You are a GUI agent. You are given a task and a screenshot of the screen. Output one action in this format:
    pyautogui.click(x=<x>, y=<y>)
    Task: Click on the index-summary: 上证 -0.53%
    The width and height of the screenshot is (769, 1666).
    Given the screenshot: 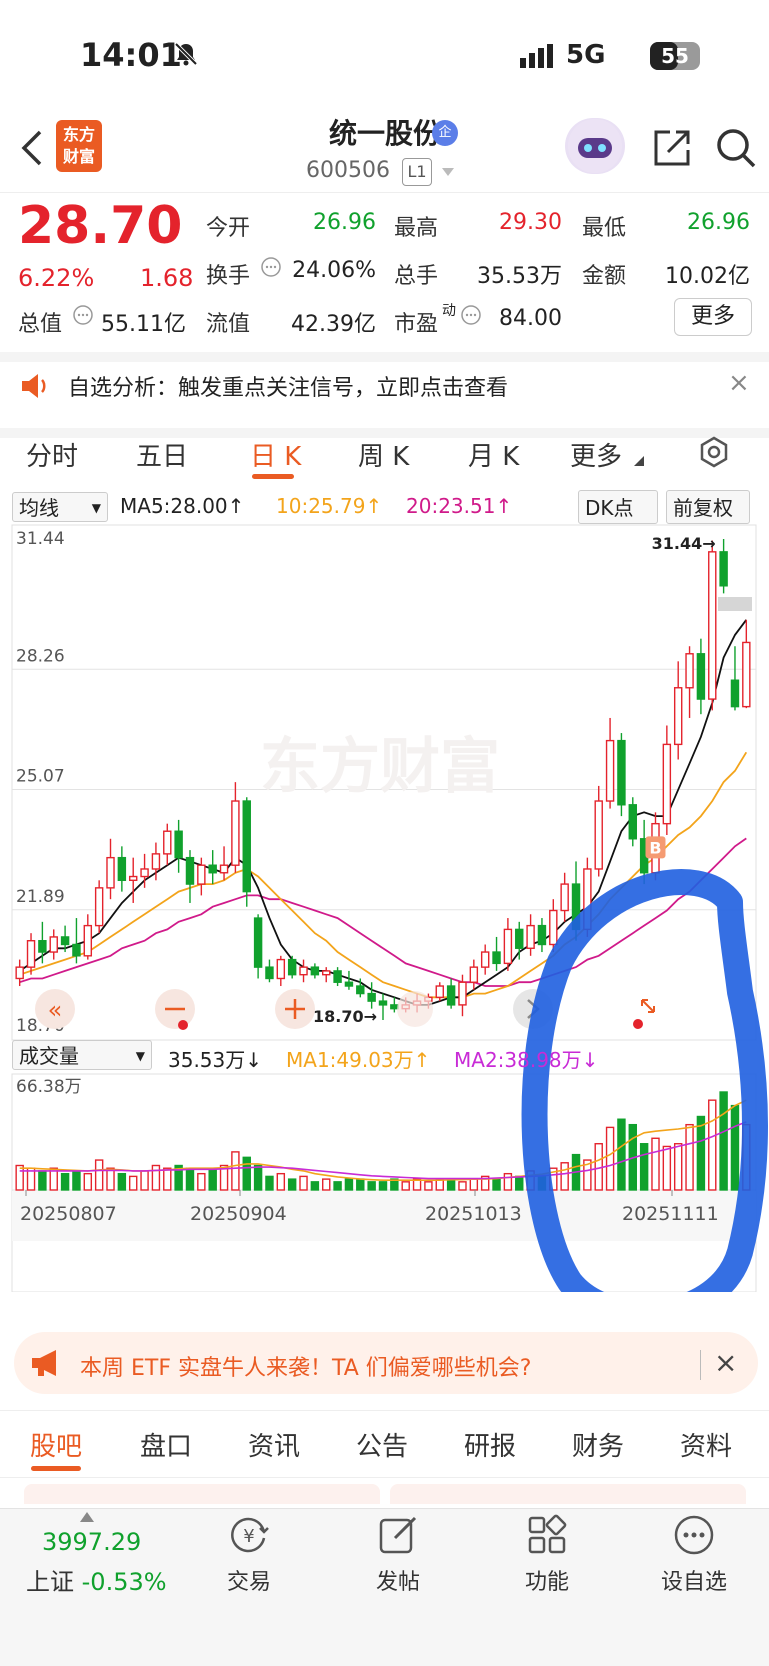 What is the action you would take?
    pyautogui.click(x=96, y=1579)
    